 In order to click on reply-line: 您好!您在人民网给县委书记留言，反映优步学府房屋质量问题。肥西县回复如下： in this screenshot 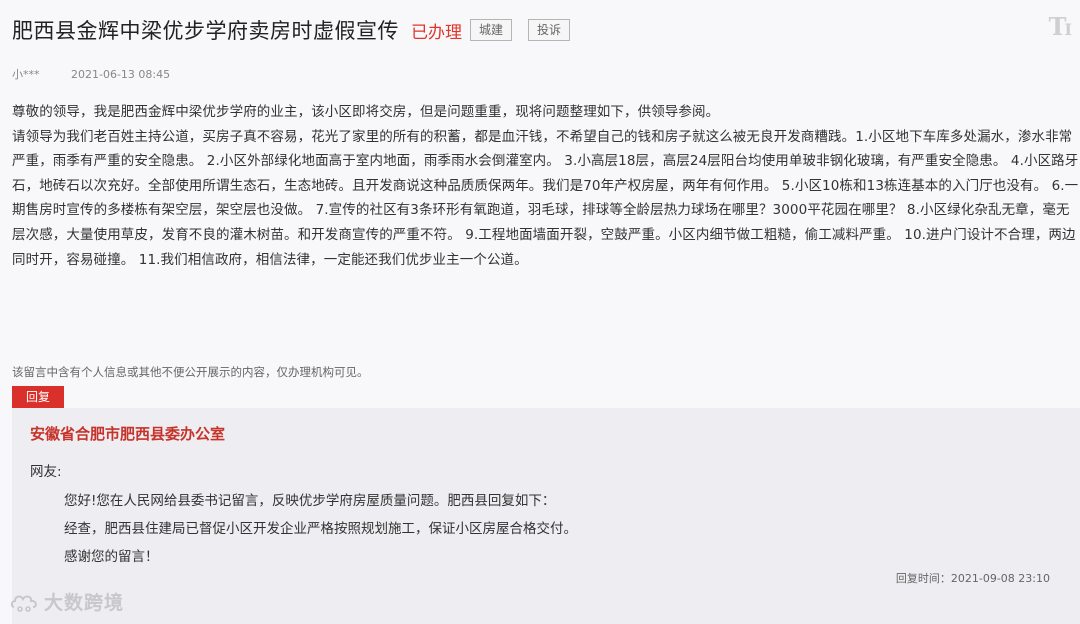, I will do `click(310, 501)`.